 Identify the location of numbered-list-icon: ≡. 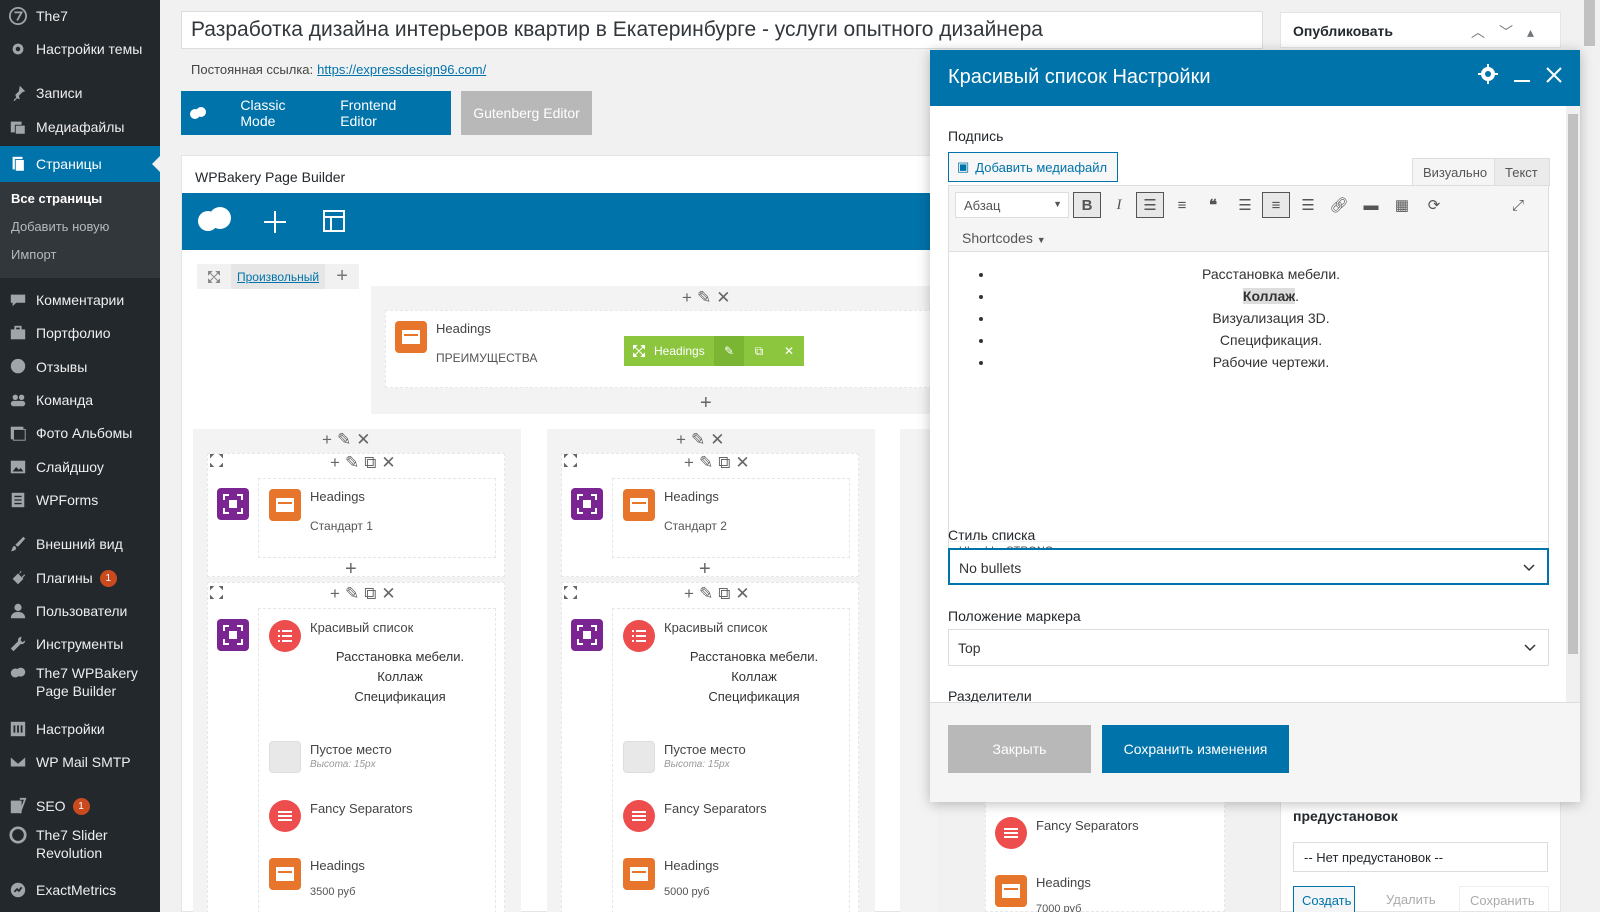
(1182, 205).